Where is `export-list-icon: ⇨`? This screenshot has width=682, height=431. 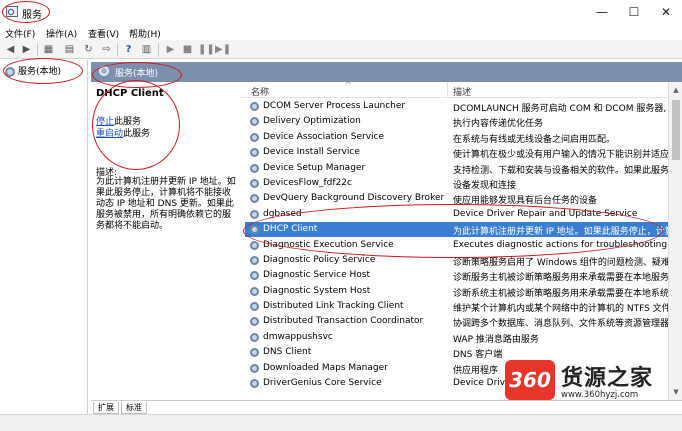 export-list-icon: ⇨ is located at coordinates (106, 49).